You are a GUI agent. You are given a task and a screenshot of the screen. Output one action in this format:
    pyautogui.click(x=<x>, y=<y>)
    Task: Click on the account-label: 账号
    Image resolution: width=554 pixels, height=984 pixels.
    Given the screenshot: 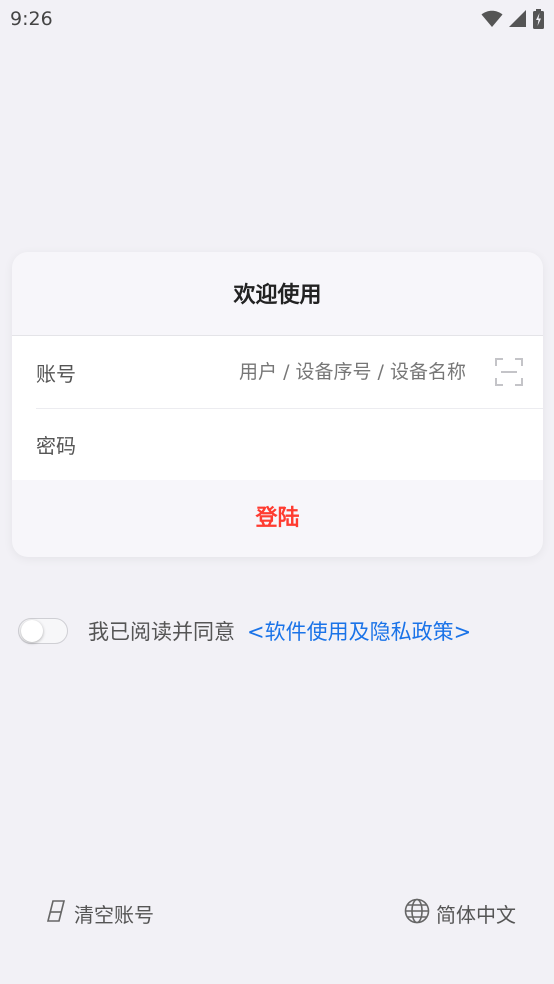 What is the action you would take?
    pyautogui.click(x=56, y=373)
    